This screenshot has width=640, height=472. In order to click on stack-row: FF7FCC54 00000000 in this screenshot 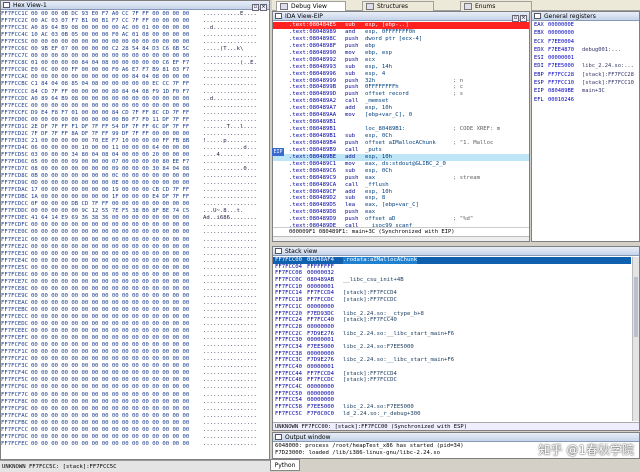, I will do `click(452, 400)`.